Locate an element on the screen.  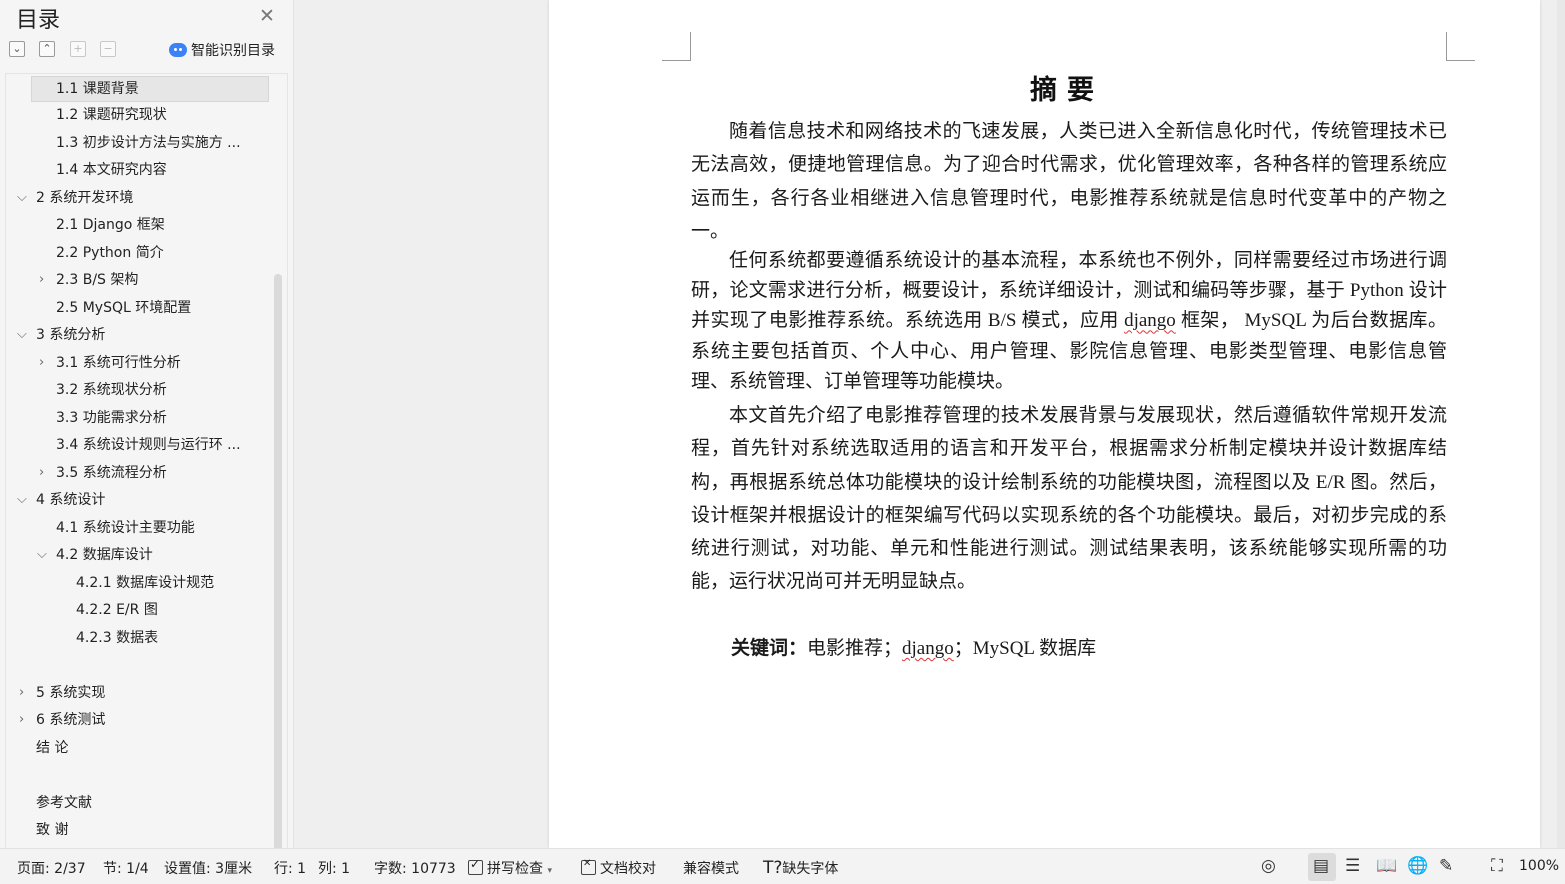
vertical-scrollbar is located at coordinates (1561, 424).